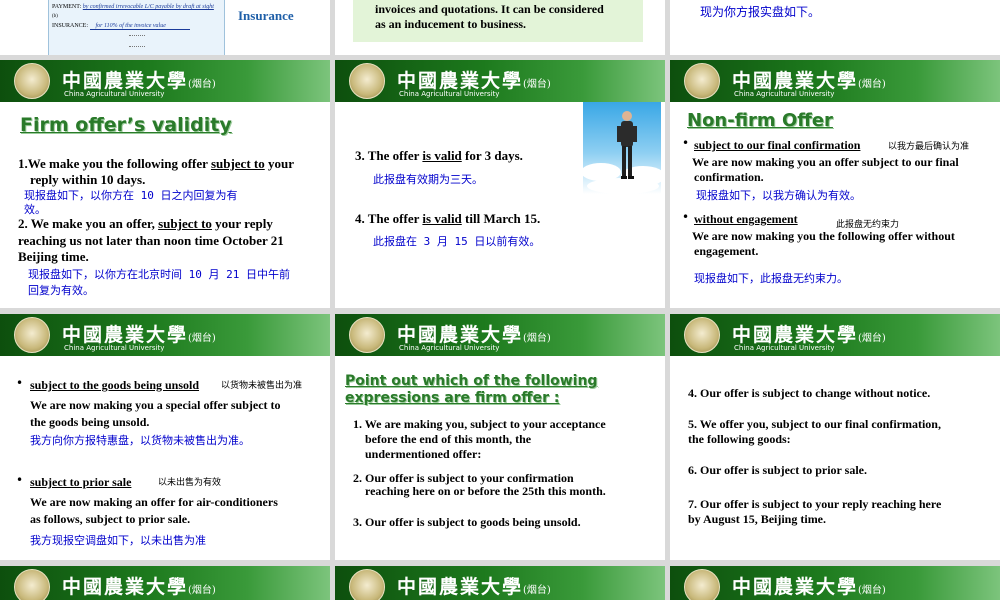 Image resolution: width=1000 pixels, height=600 pixels. Describe the element at coordinates (115, 385) in the screenshot. I see `bullet1-term: subject to the goods being unsold` at that location.